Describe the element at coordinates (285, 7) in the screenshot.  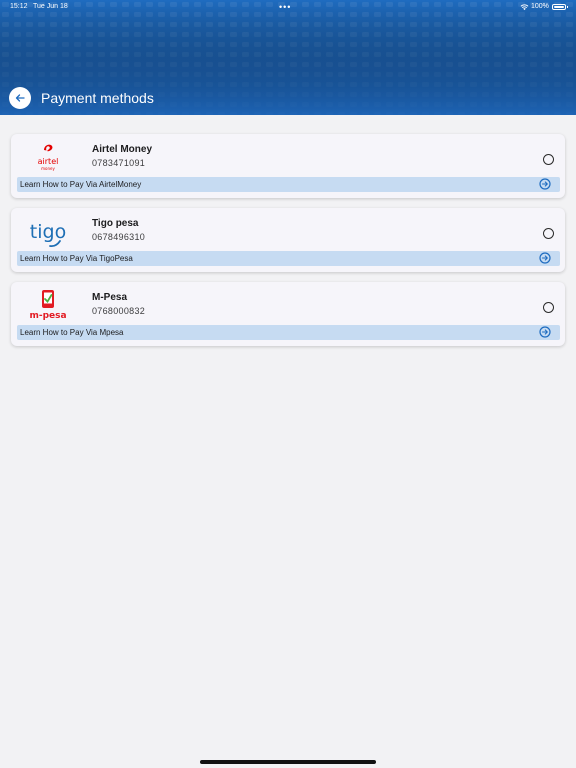
I see `multitasking-dots: •••` at that location.